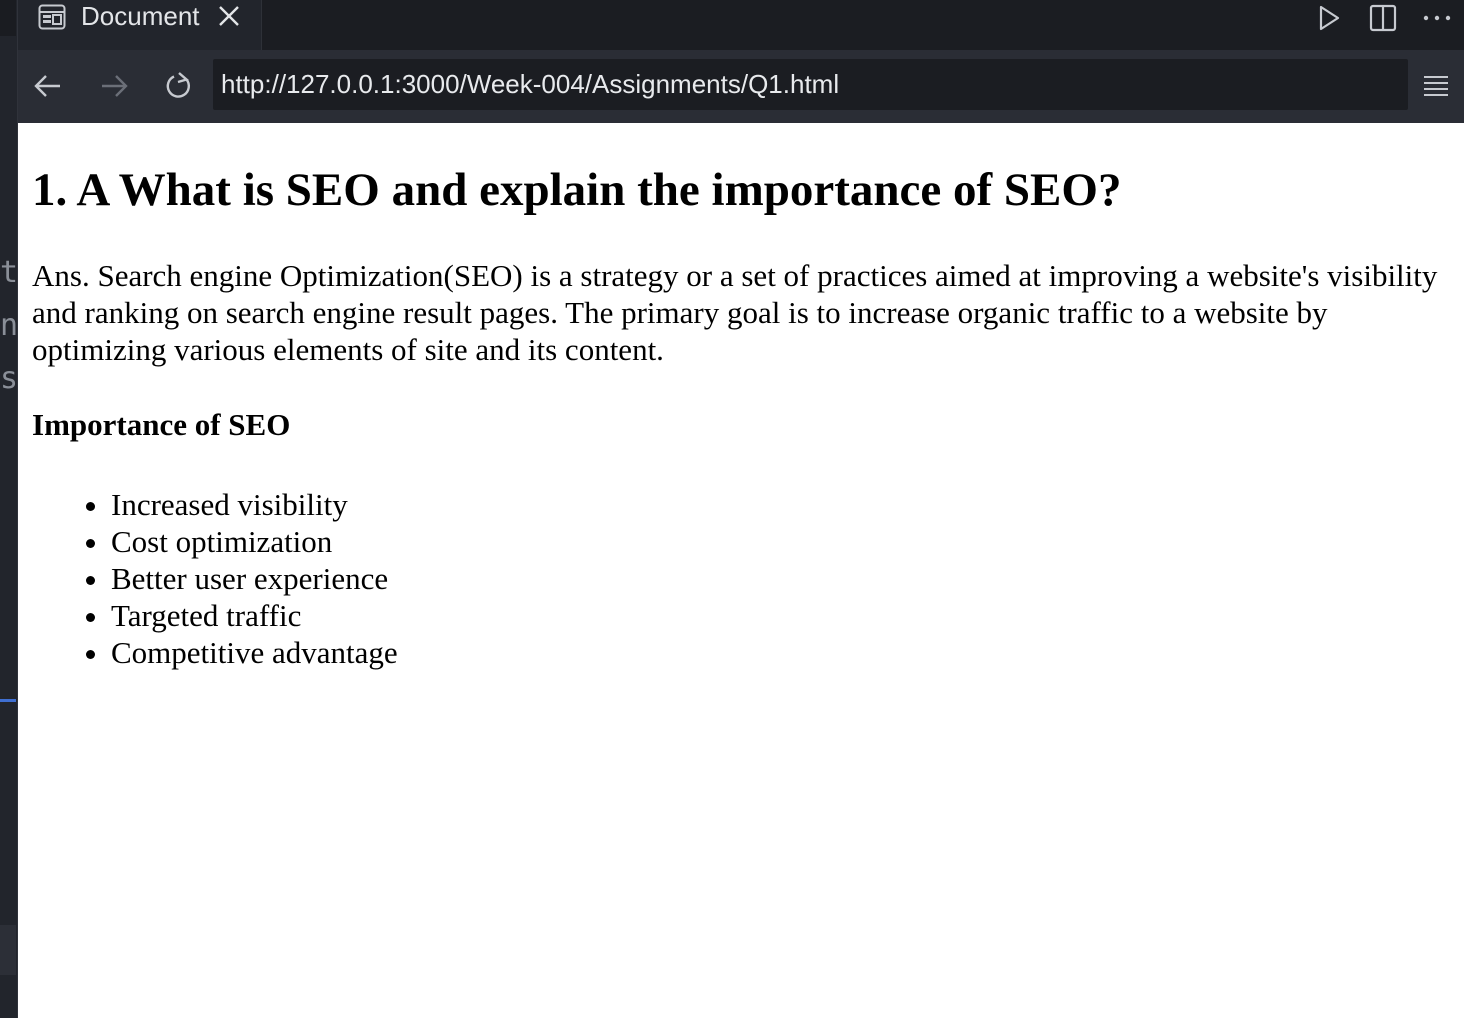  I want to click on editor-strip-block, so click(8, 950).